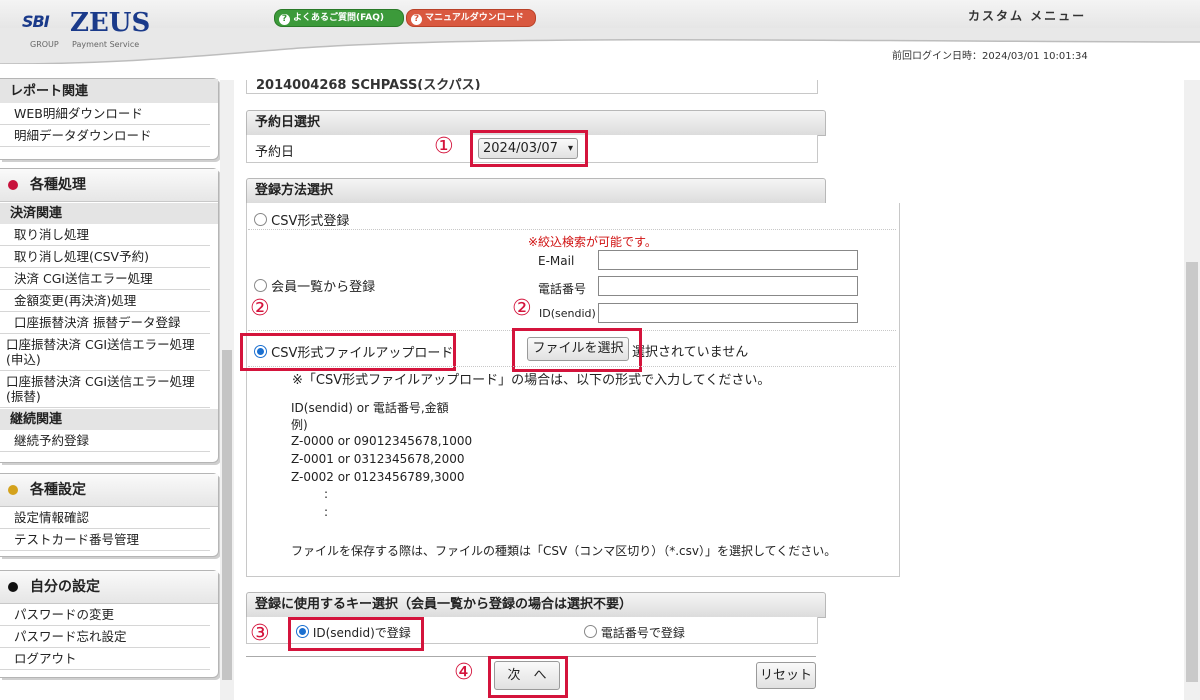  What do you see at coordinates (105, 441) in the screenshot?
I see `sidebar-item-recurring-register: 継続予約登録` at bounding box center [105, 441].